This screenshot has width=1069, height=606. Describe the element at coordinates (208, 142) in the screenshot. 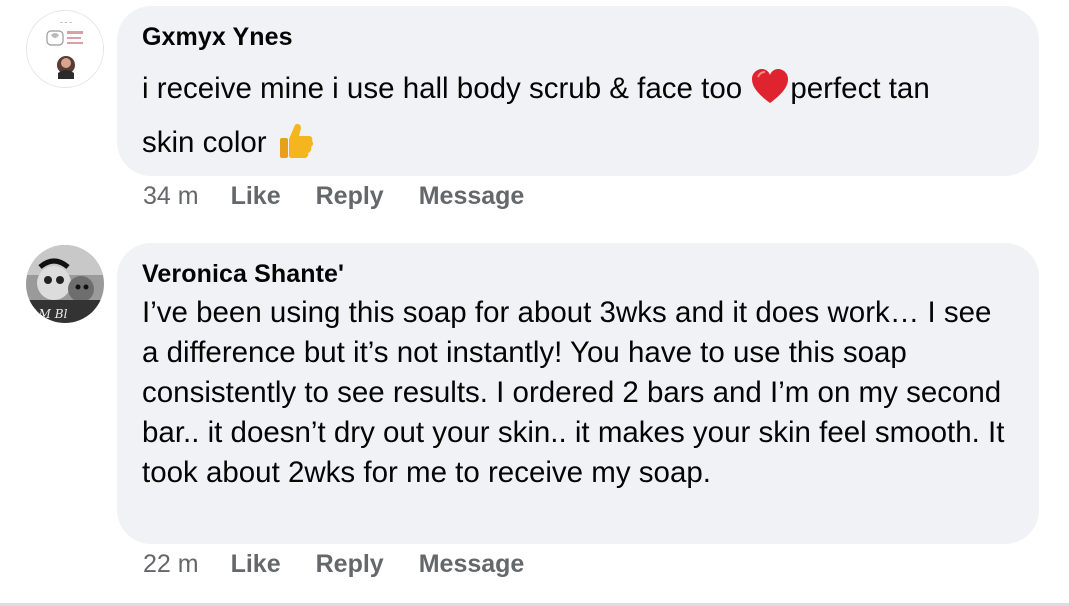

I see `comment-text-part: skin color` at that location.